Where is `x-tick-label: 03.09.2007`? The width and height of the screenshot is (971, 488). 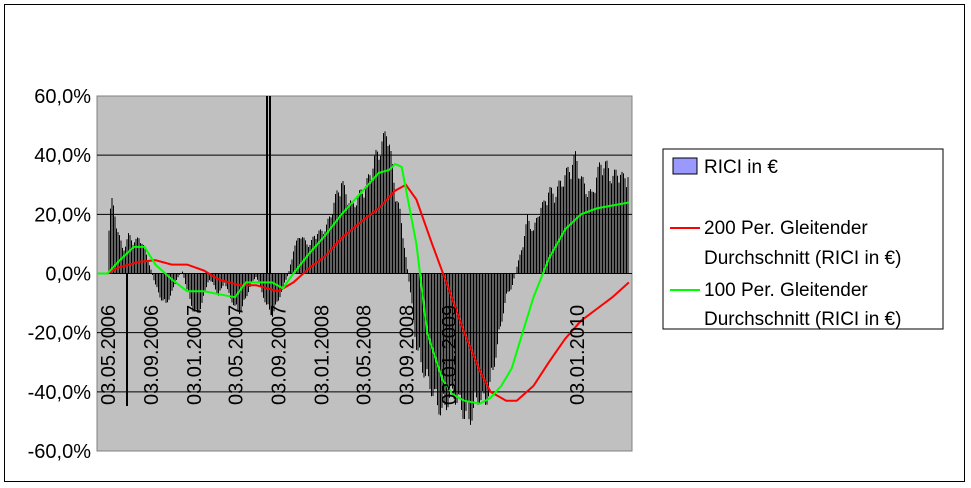
x-tick-label: 03.09.2007 is located at coordinates (280, 355).